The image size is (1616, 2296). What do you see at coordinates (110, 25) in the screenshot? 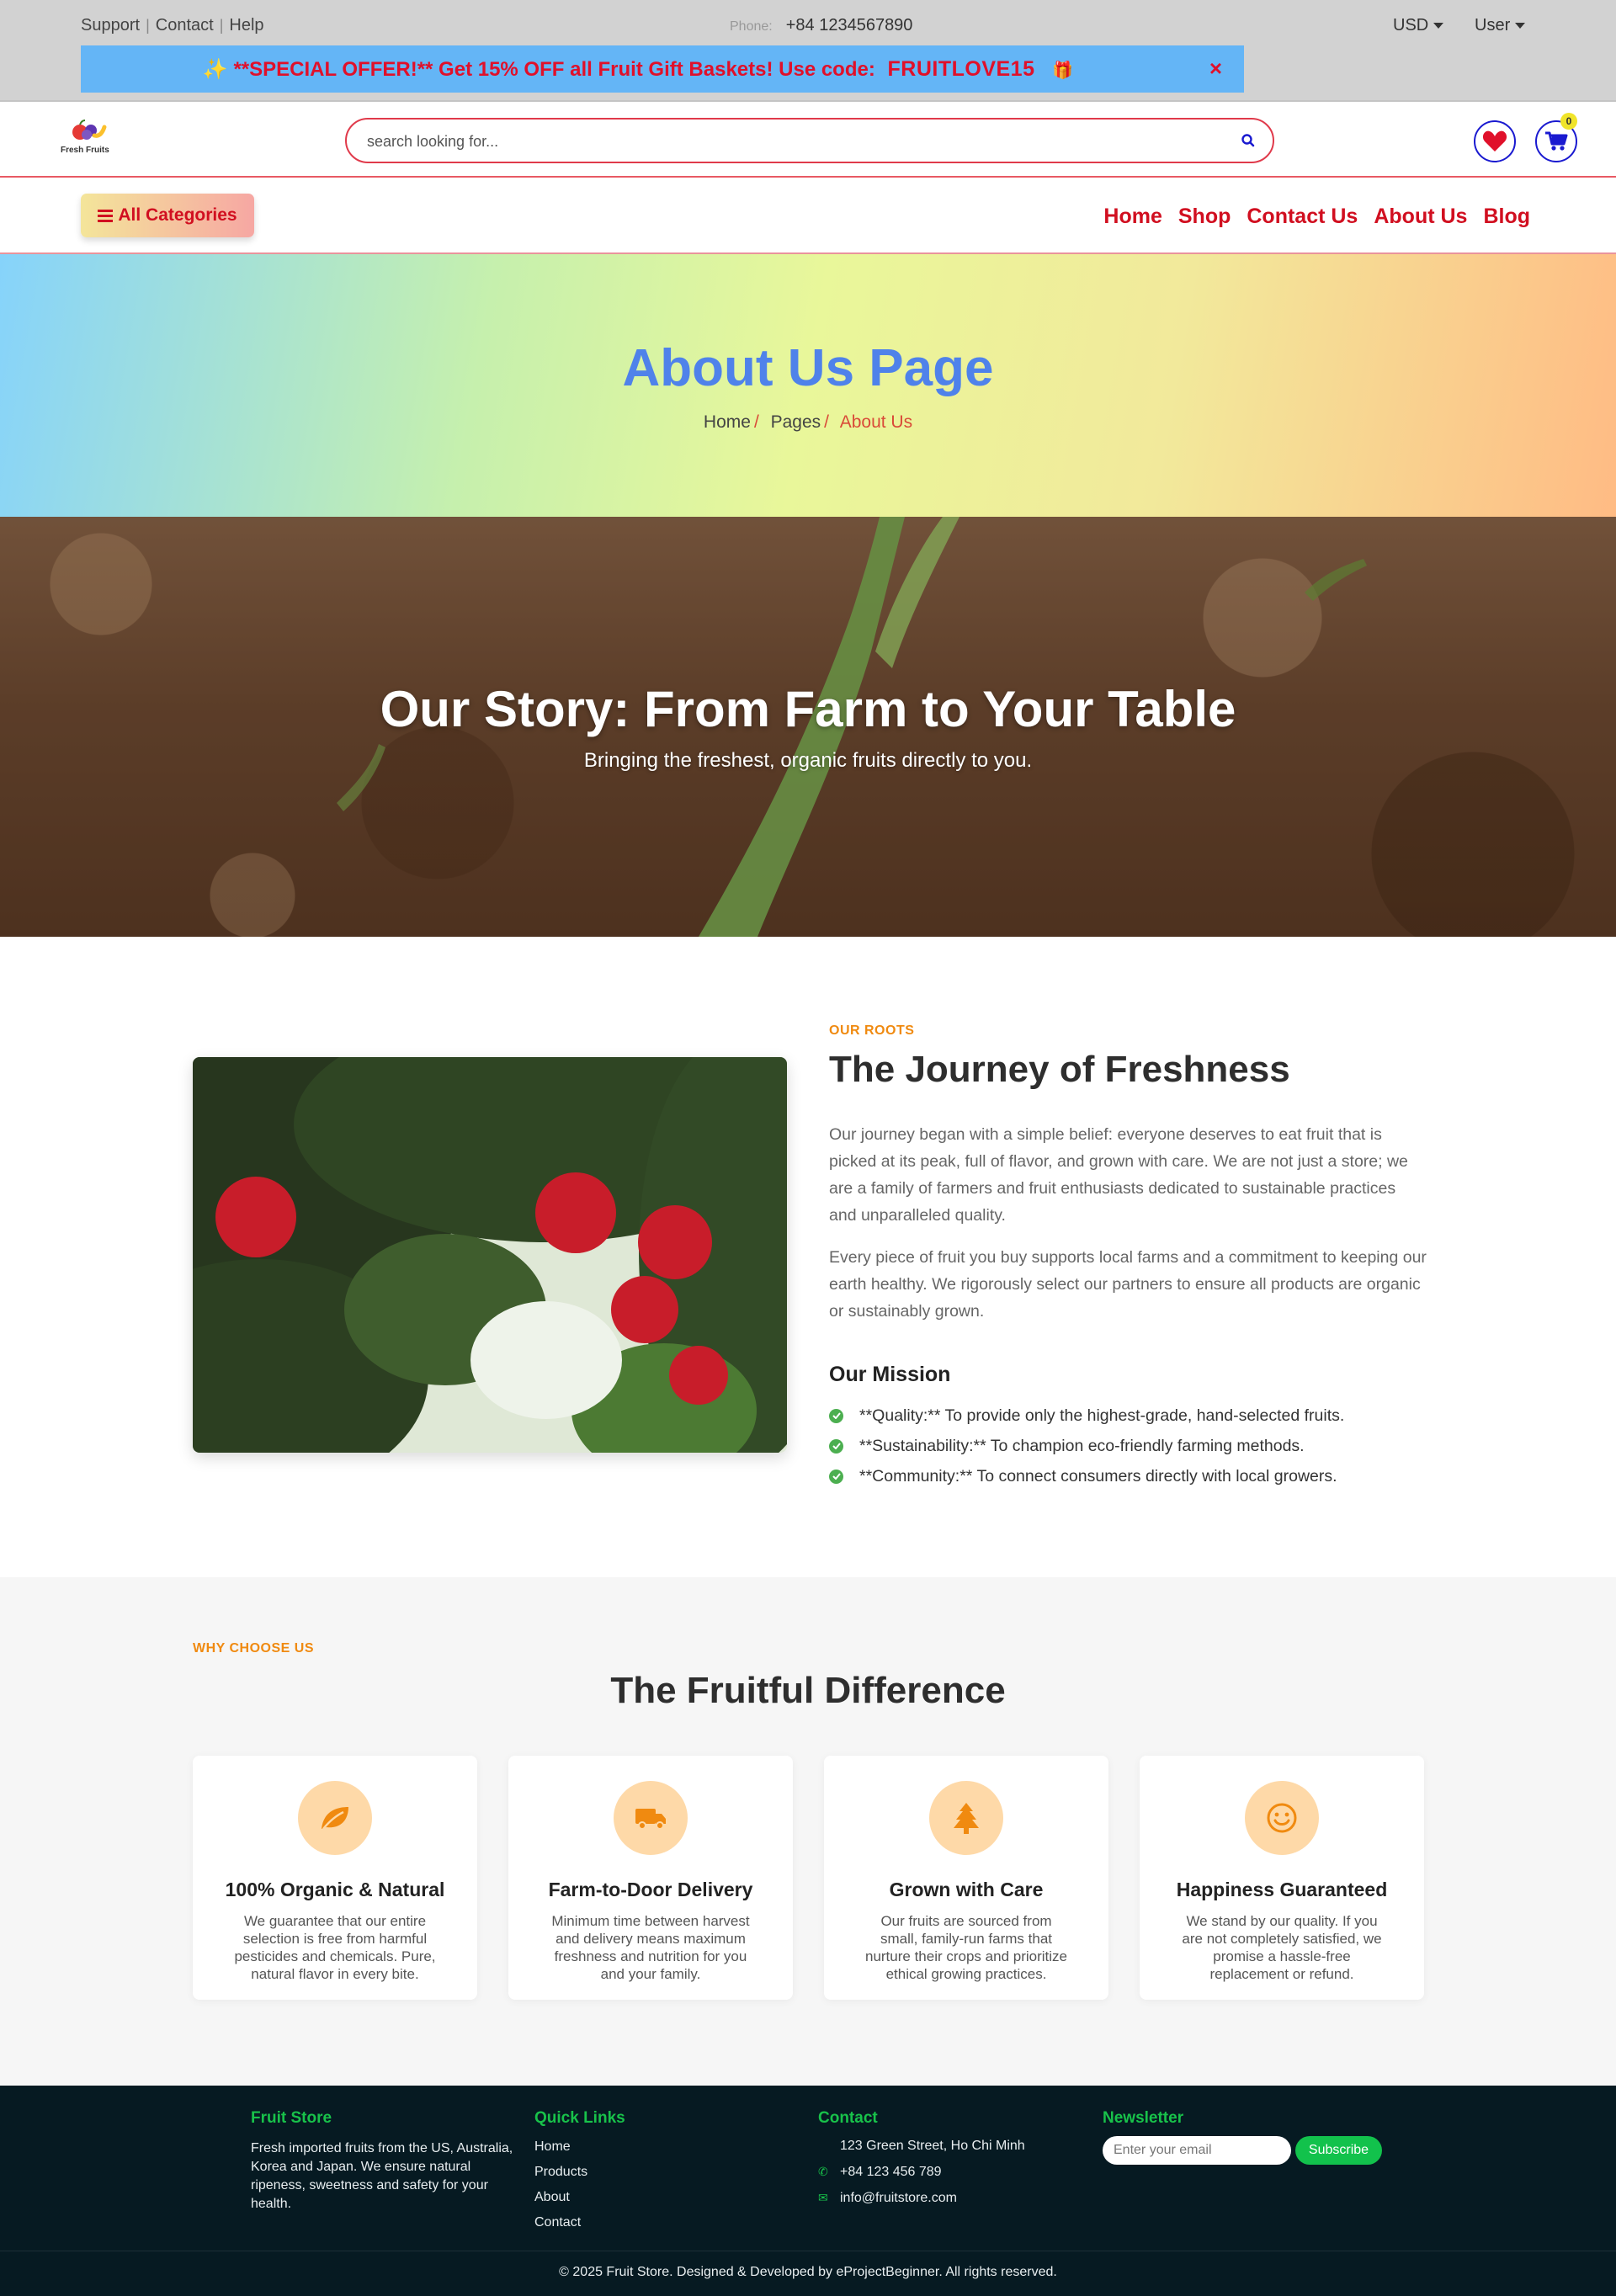
I see `support-link: Support` at bounding box center [110, 25].